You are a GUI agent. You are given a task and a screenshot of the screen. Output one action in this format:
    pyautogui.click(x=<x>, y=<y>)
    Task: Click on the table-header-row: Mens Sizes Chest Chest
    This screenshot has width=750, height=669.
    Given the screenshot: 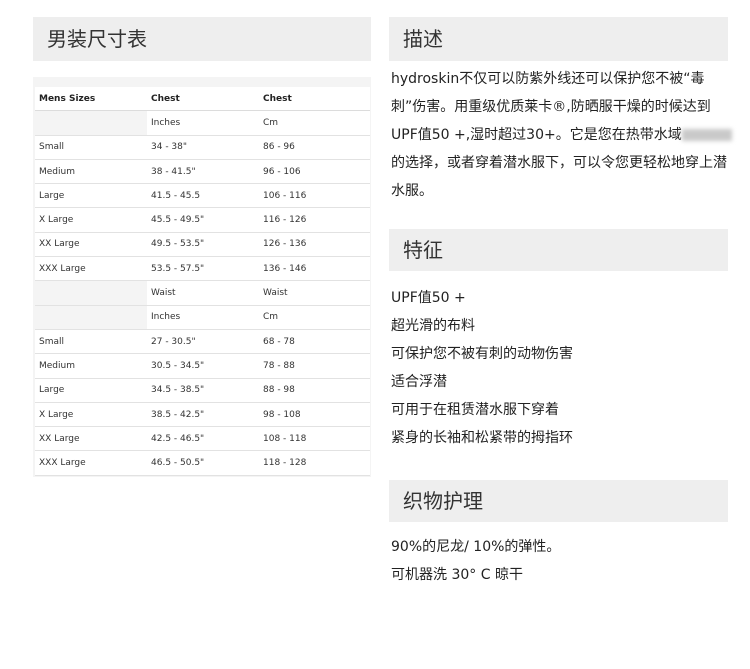 What is the action you would take?
    pyautogui.click(x=202, y=99)
    